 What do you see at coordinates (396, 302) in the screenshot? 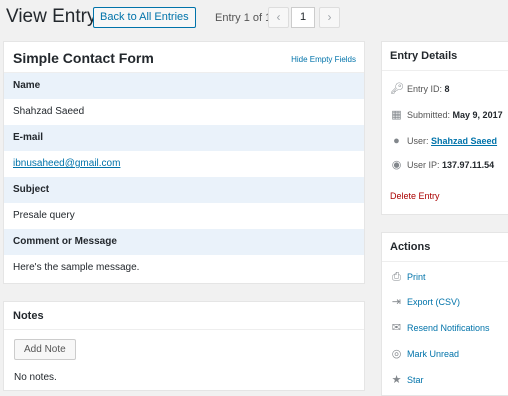
I see `export-icon: ⇥` at bounding box center [396, 302].